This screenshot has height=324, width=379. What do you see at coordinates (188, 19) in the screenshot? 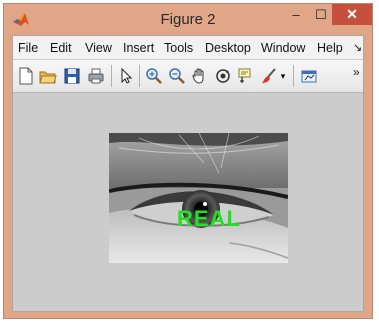
I see `title-bar: Figure 2 – ☐ ✕` at bounding box center [188, 19].